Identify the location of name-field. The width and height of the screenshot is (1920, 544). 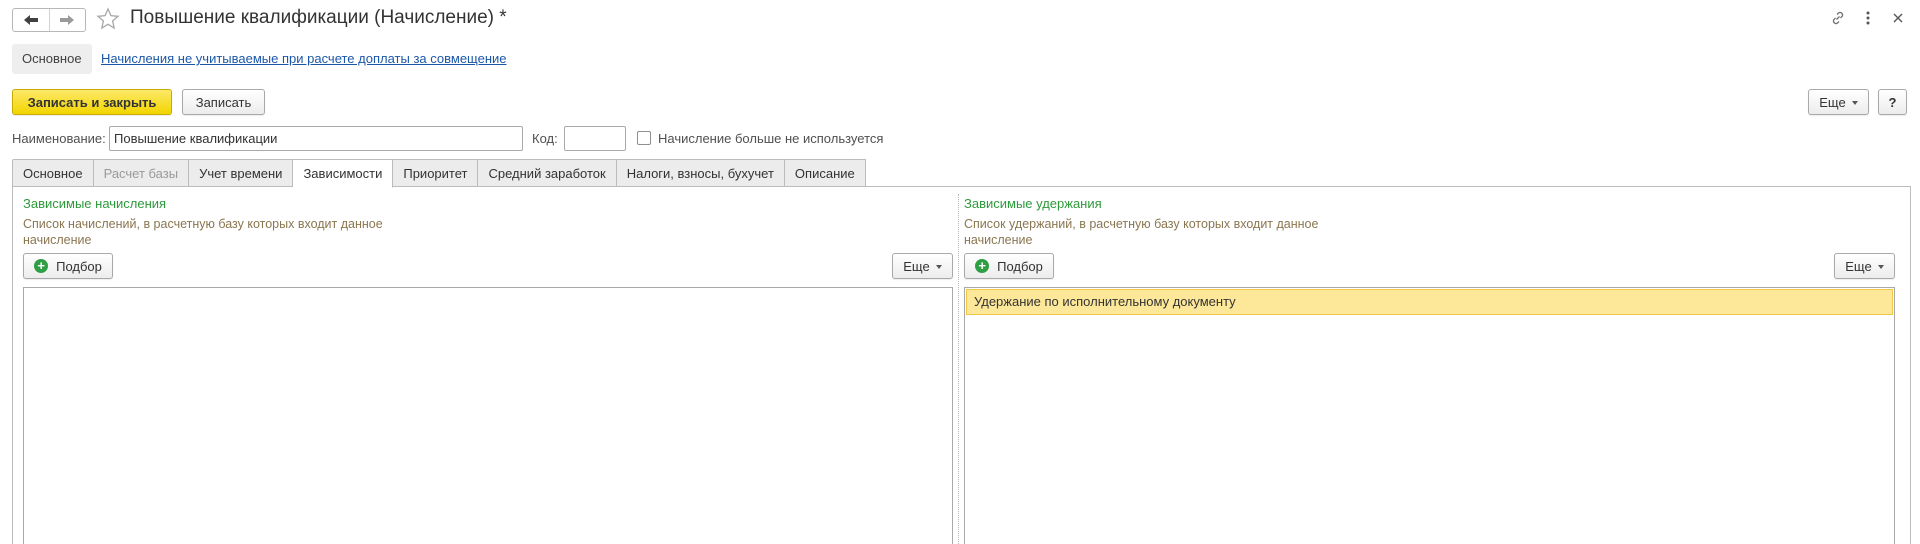
(316, 138).